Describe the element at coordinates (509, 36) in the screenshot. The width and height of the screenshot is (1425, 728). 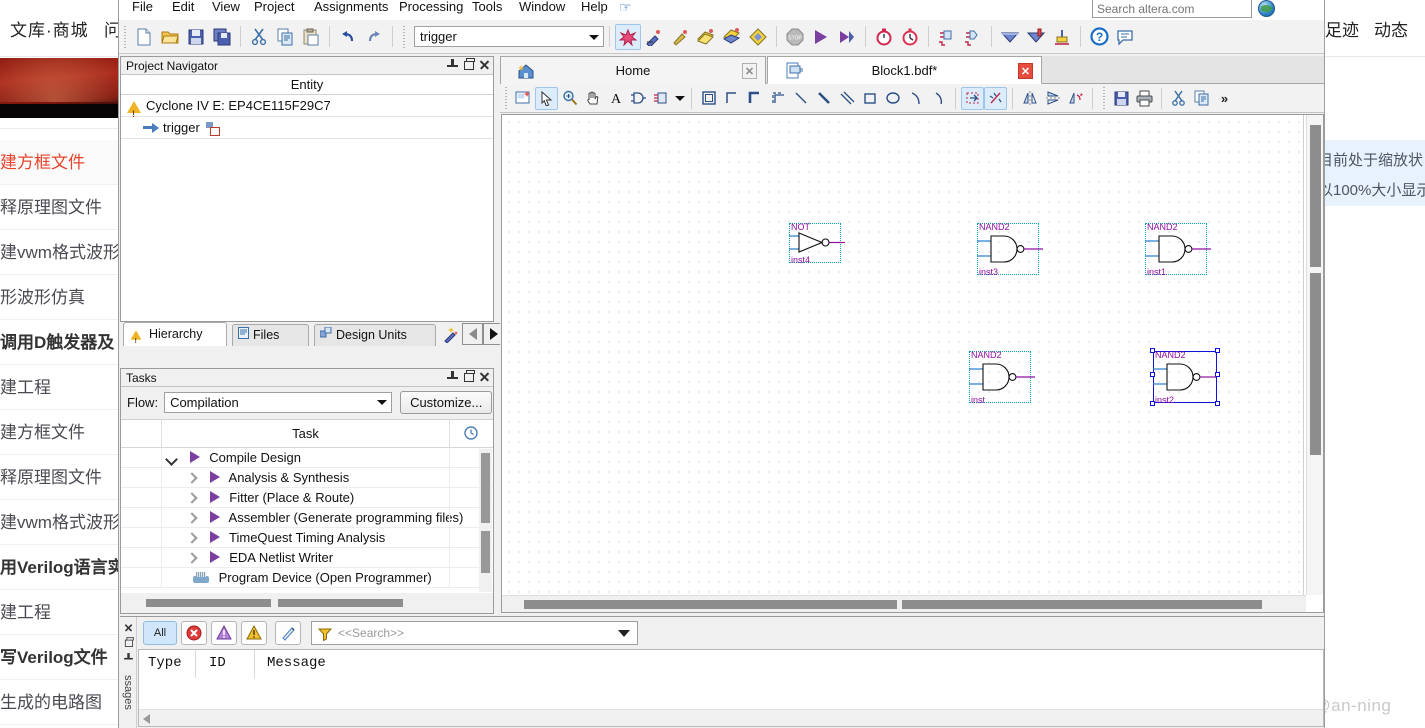
I see `project-combo: trigger` at that location.